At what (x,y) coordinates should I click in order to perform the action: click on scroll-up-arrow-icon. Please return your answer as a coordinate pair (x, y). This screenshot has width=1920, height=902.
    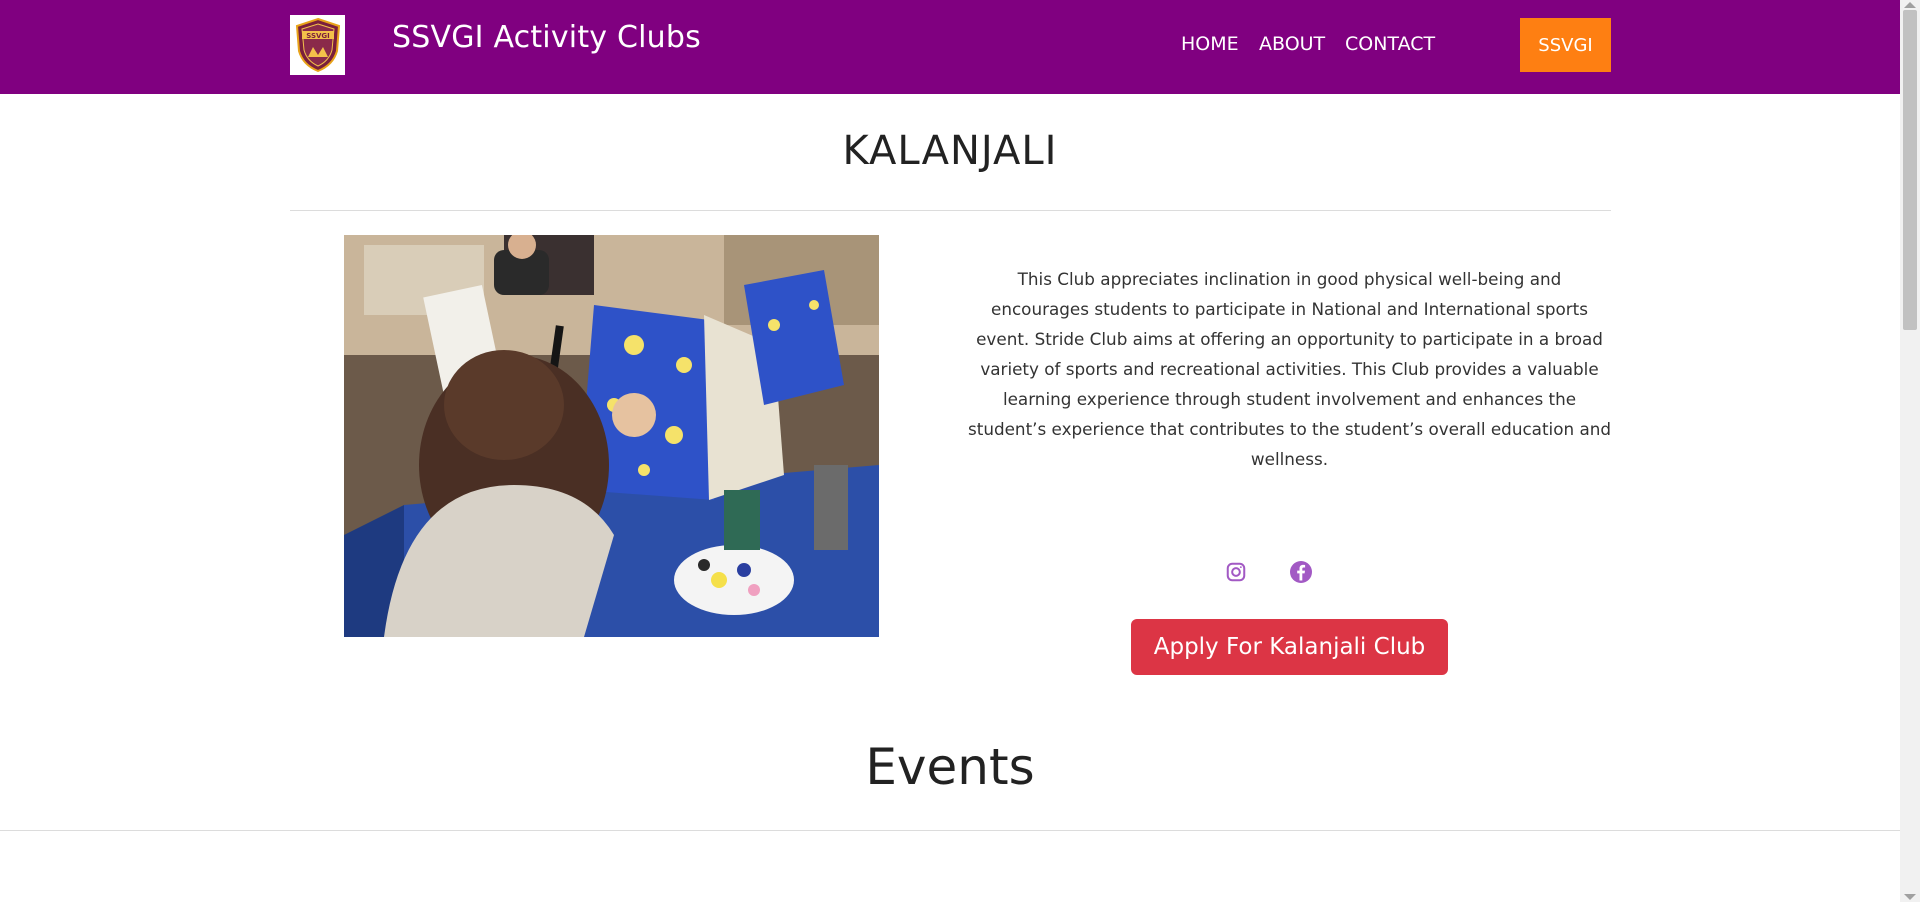
    Looking at the image, I should click on (1910, 5).